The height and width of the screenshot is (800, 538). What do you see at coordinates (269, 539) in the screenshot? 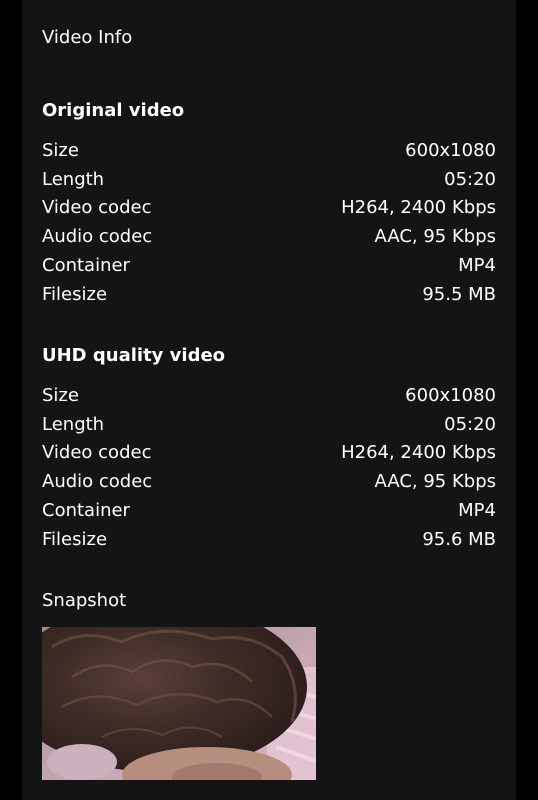
I see `info-row-filesize: Filesize 95.6 MB` at bounding box center [269, 539].